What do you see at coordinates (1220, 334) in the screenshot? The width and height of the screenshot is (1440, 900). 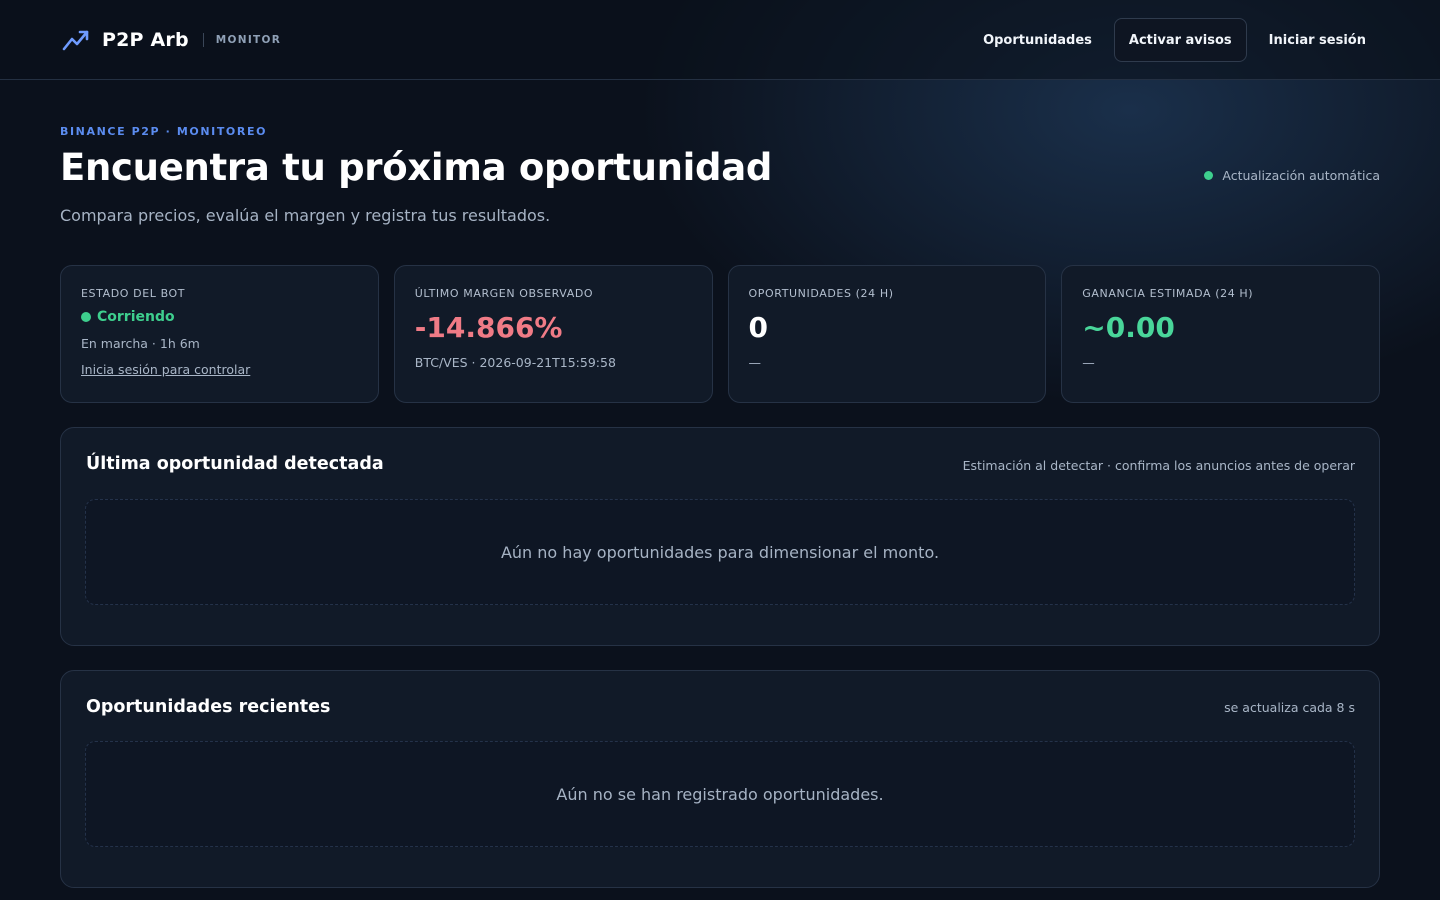 I see `estimated-profit-card: GANANCIA ESTIMADA (24 H) ~0.00 —` at bounding box center [1220, 334].